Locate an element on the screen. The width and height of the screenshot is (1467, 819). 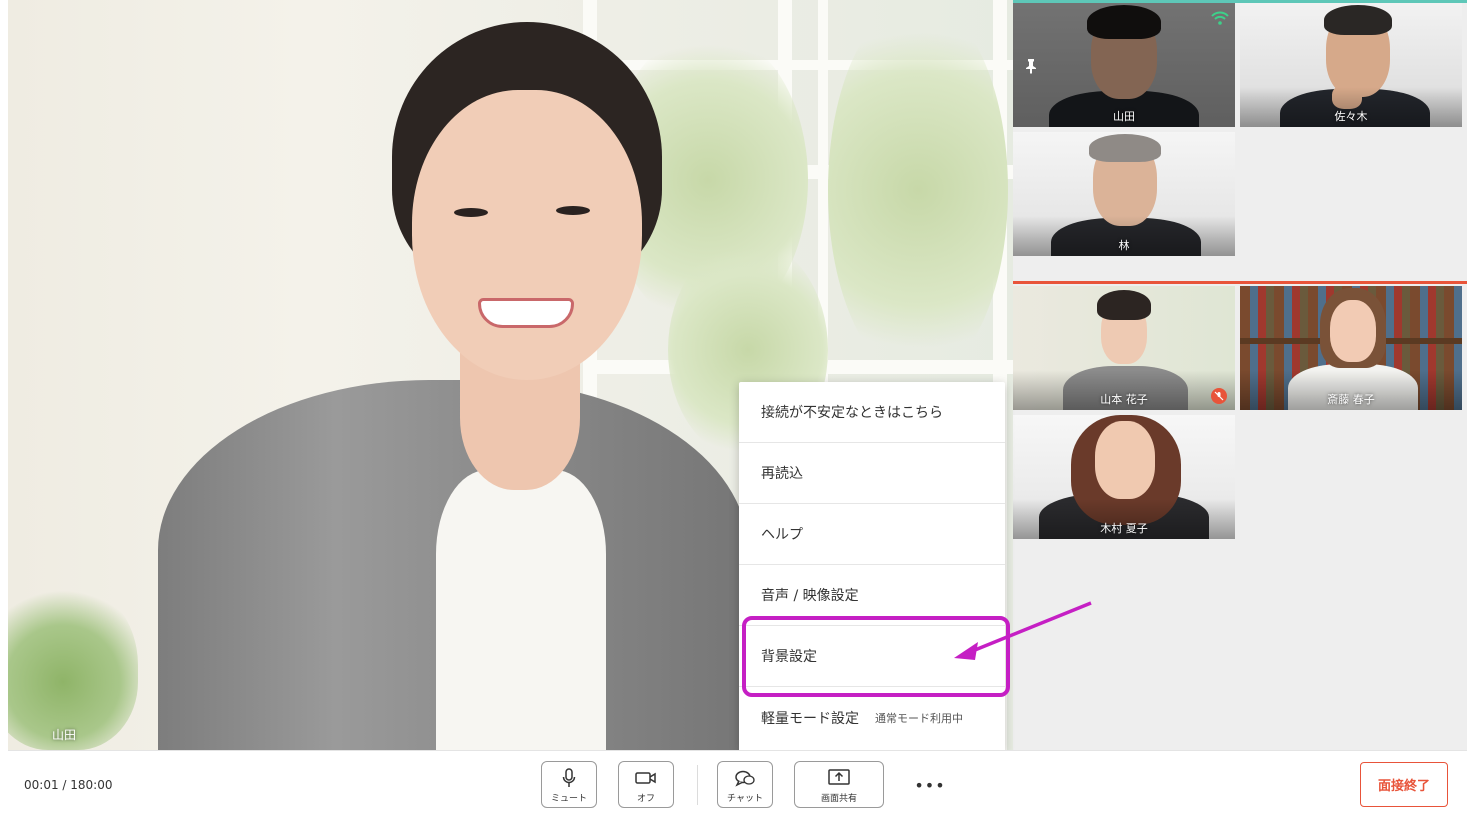
light-mode-status: 通常モード利用中 is located at coordinates (919, 718).